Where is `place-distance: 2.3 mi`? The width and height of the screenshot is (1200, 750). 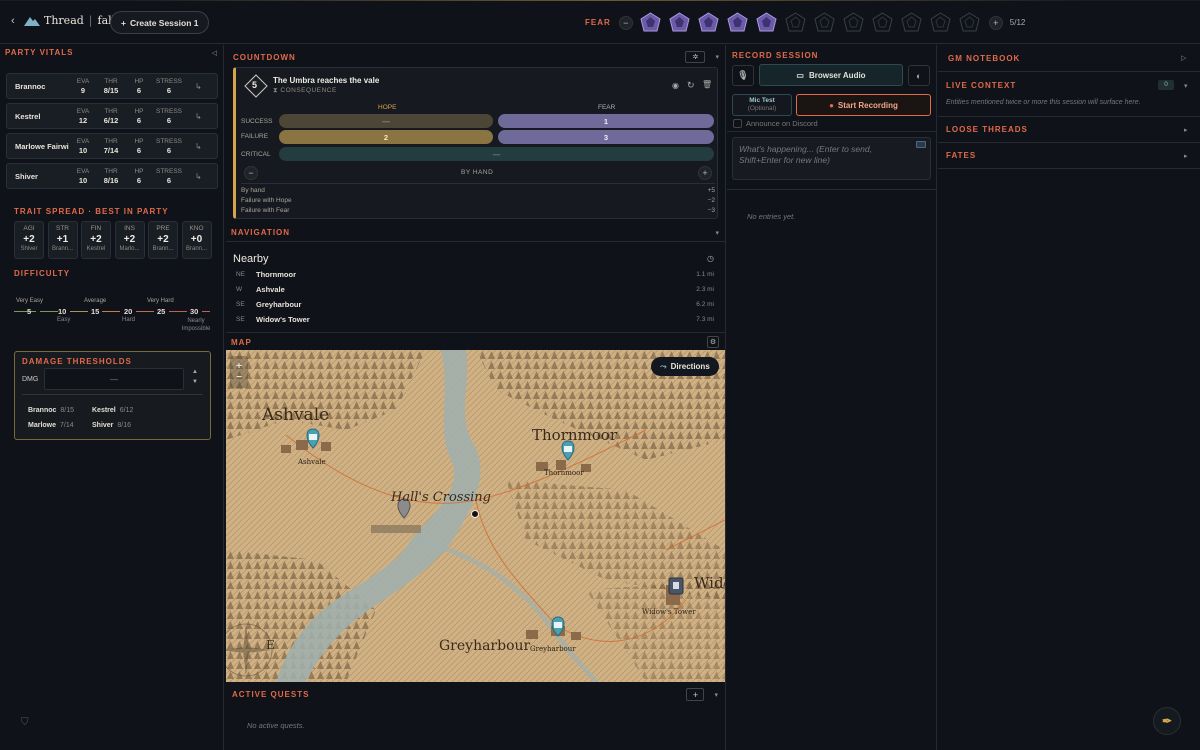 place-distance: 2.3 mi is located at coordinates (705, 289).